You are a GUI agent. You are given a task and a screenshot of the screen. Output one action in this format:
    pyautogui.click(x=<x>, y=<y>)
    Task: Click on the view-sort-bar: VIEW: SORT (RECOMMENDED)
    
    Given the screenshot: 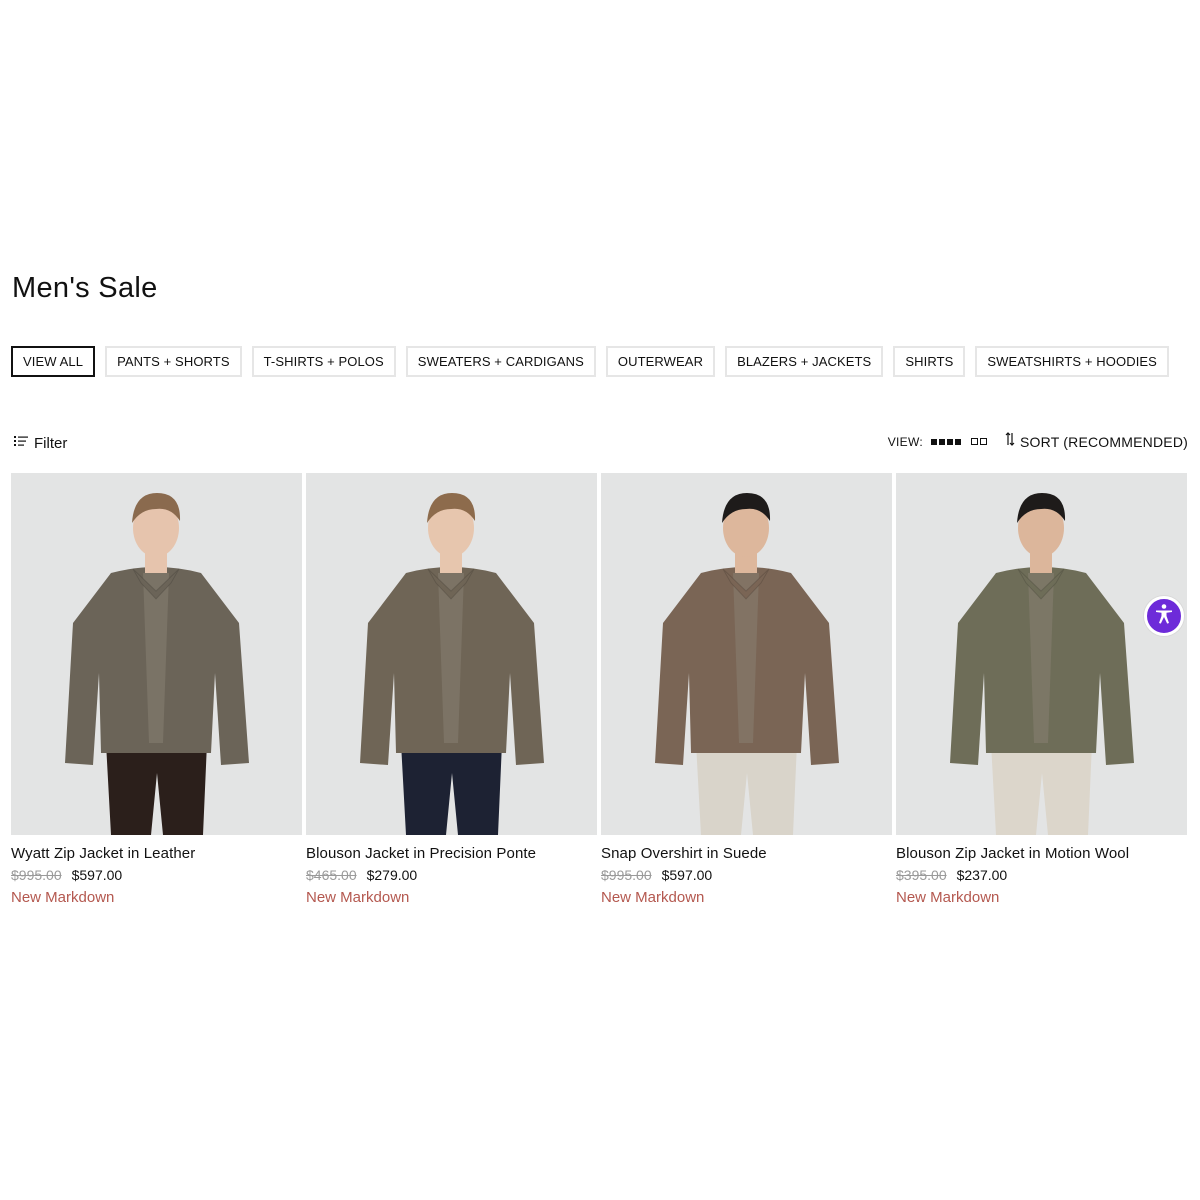 What is the action you would take?
    pyautogui.click(x=1038, y=441)
    